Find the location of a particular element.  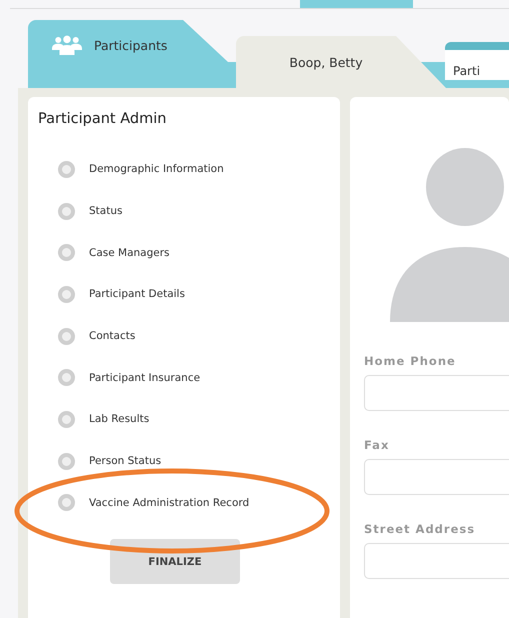

field-label: Street Address is located at coordinates (420, 529).